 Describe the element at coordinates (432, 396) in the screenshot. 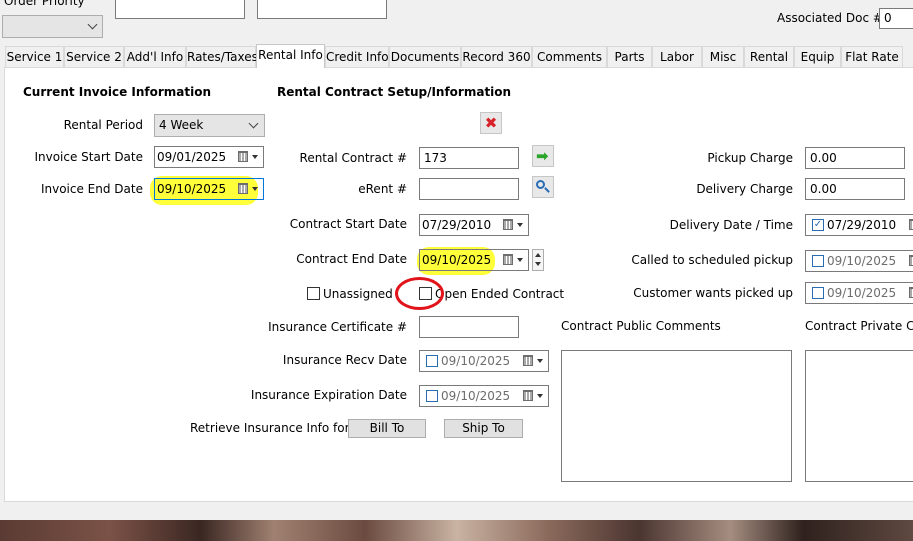

I see `insurance-exp-checkbox` at that location.